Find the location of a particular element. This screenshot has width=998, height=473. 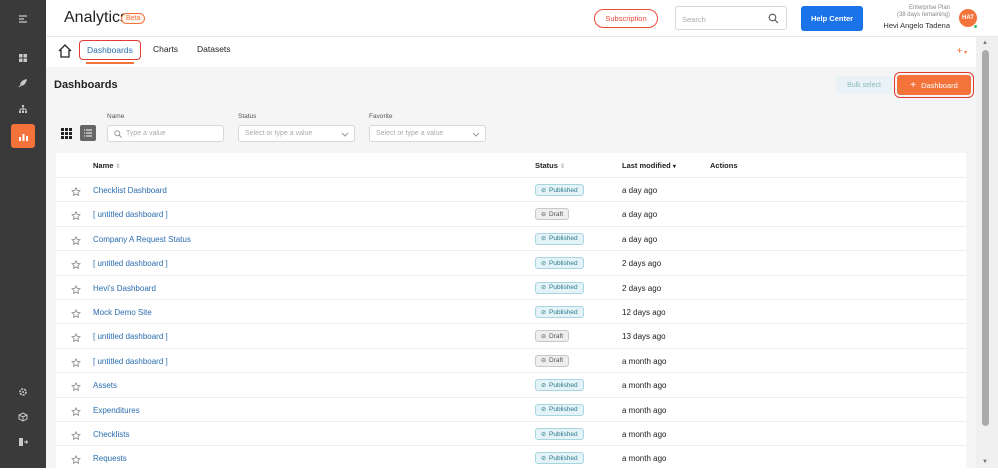

card-view-icon is located at coordinates (66, 133).